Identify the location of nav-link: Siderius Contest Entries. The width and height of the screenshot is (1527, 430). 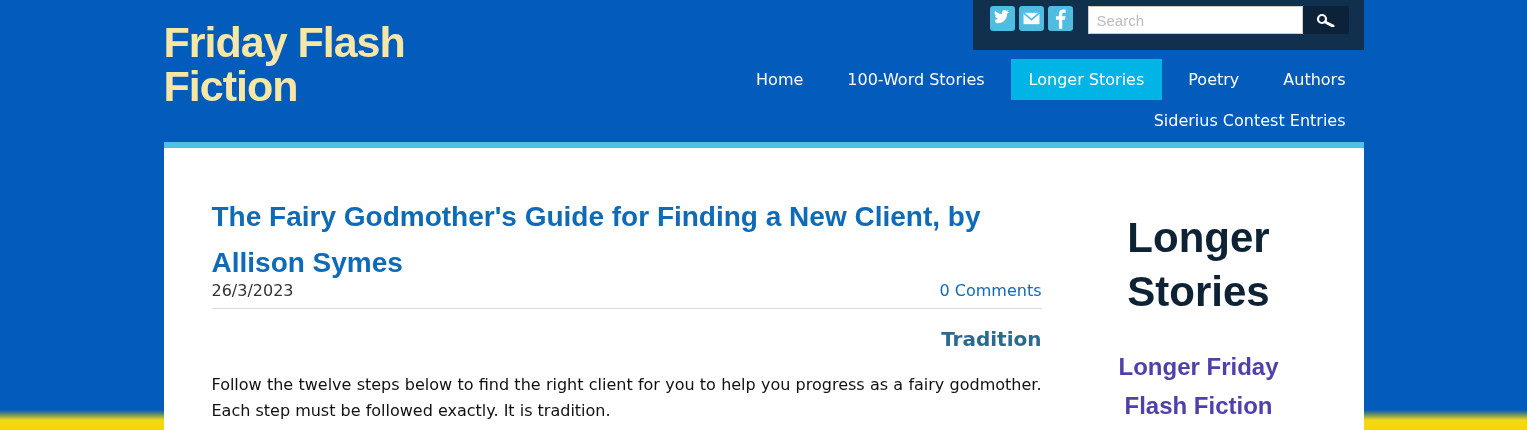
(1249, 120).